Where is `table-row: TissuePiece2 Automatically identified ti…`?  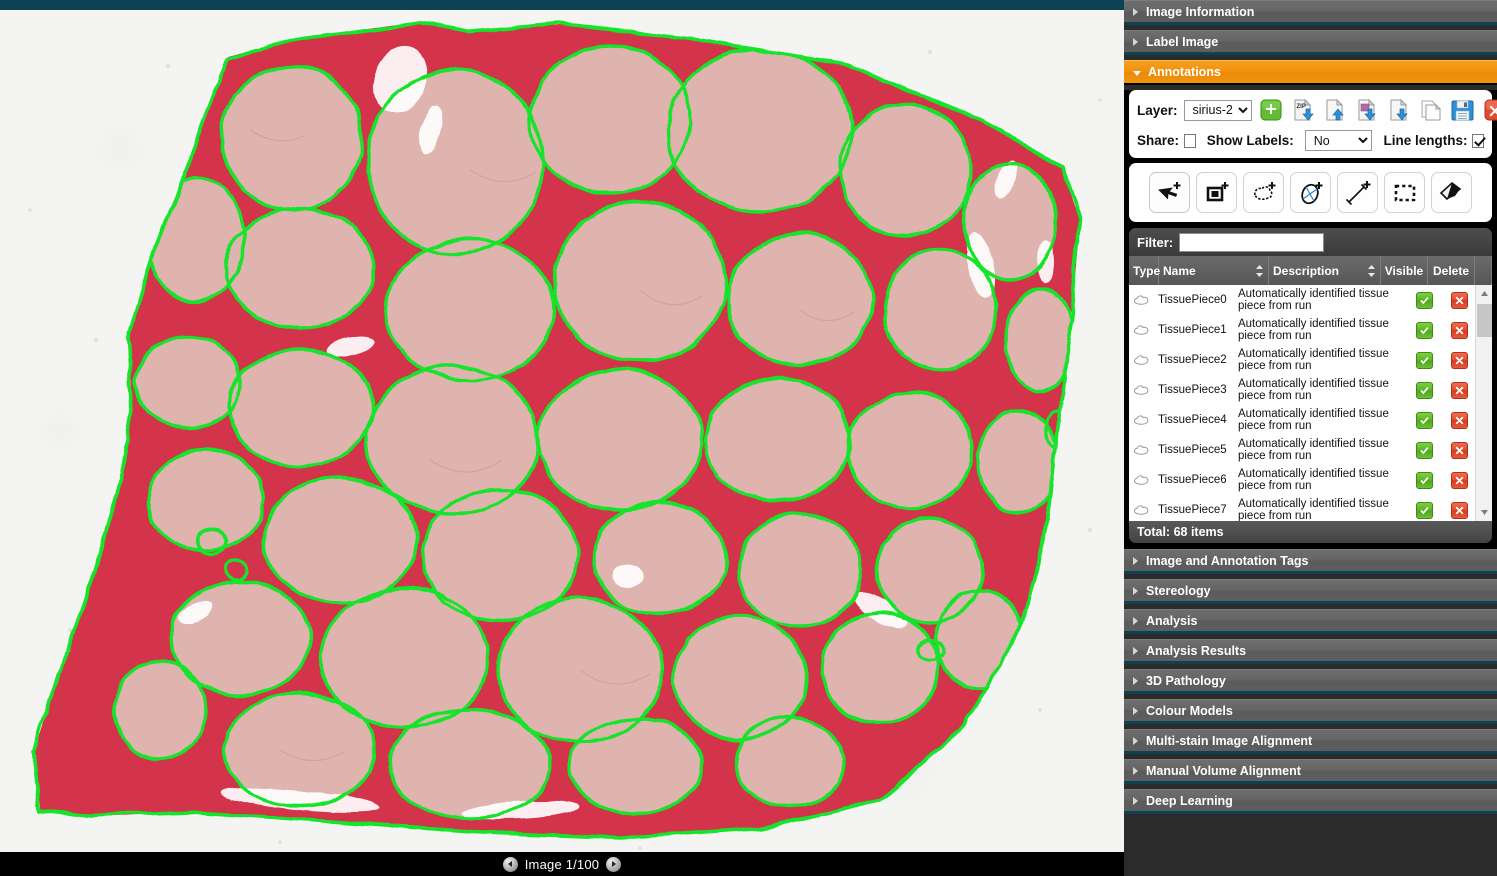
table-row: TissuePiece2 Automatically identified ti… is located at coordinates (1310, 360).